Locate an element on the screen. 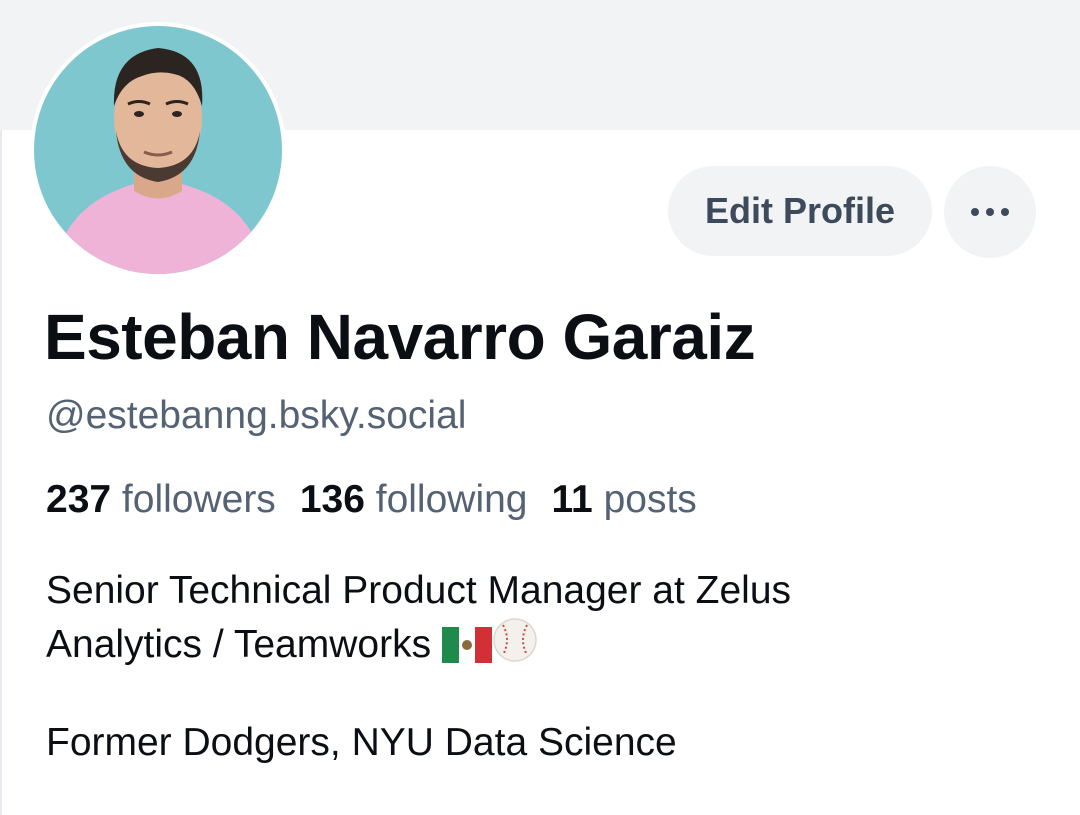 The image size is (1080, 815). ellipsis-icon is located at coordinates (990, 212).